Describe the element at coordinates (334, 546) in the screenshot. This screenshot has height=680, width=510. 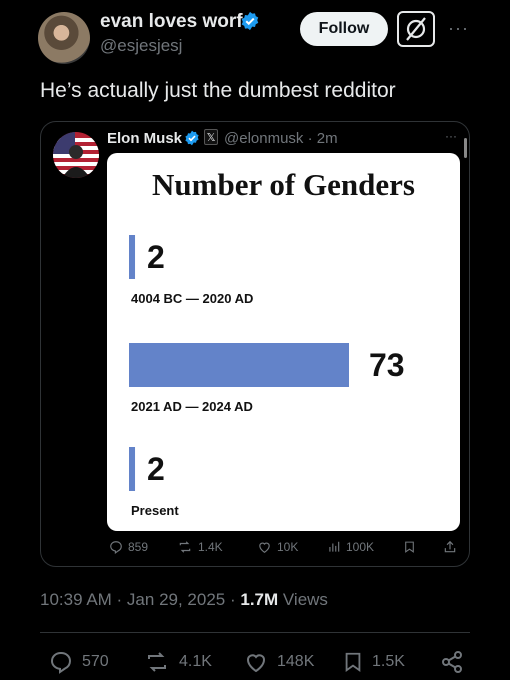
I see `analytics-icon` at that location.